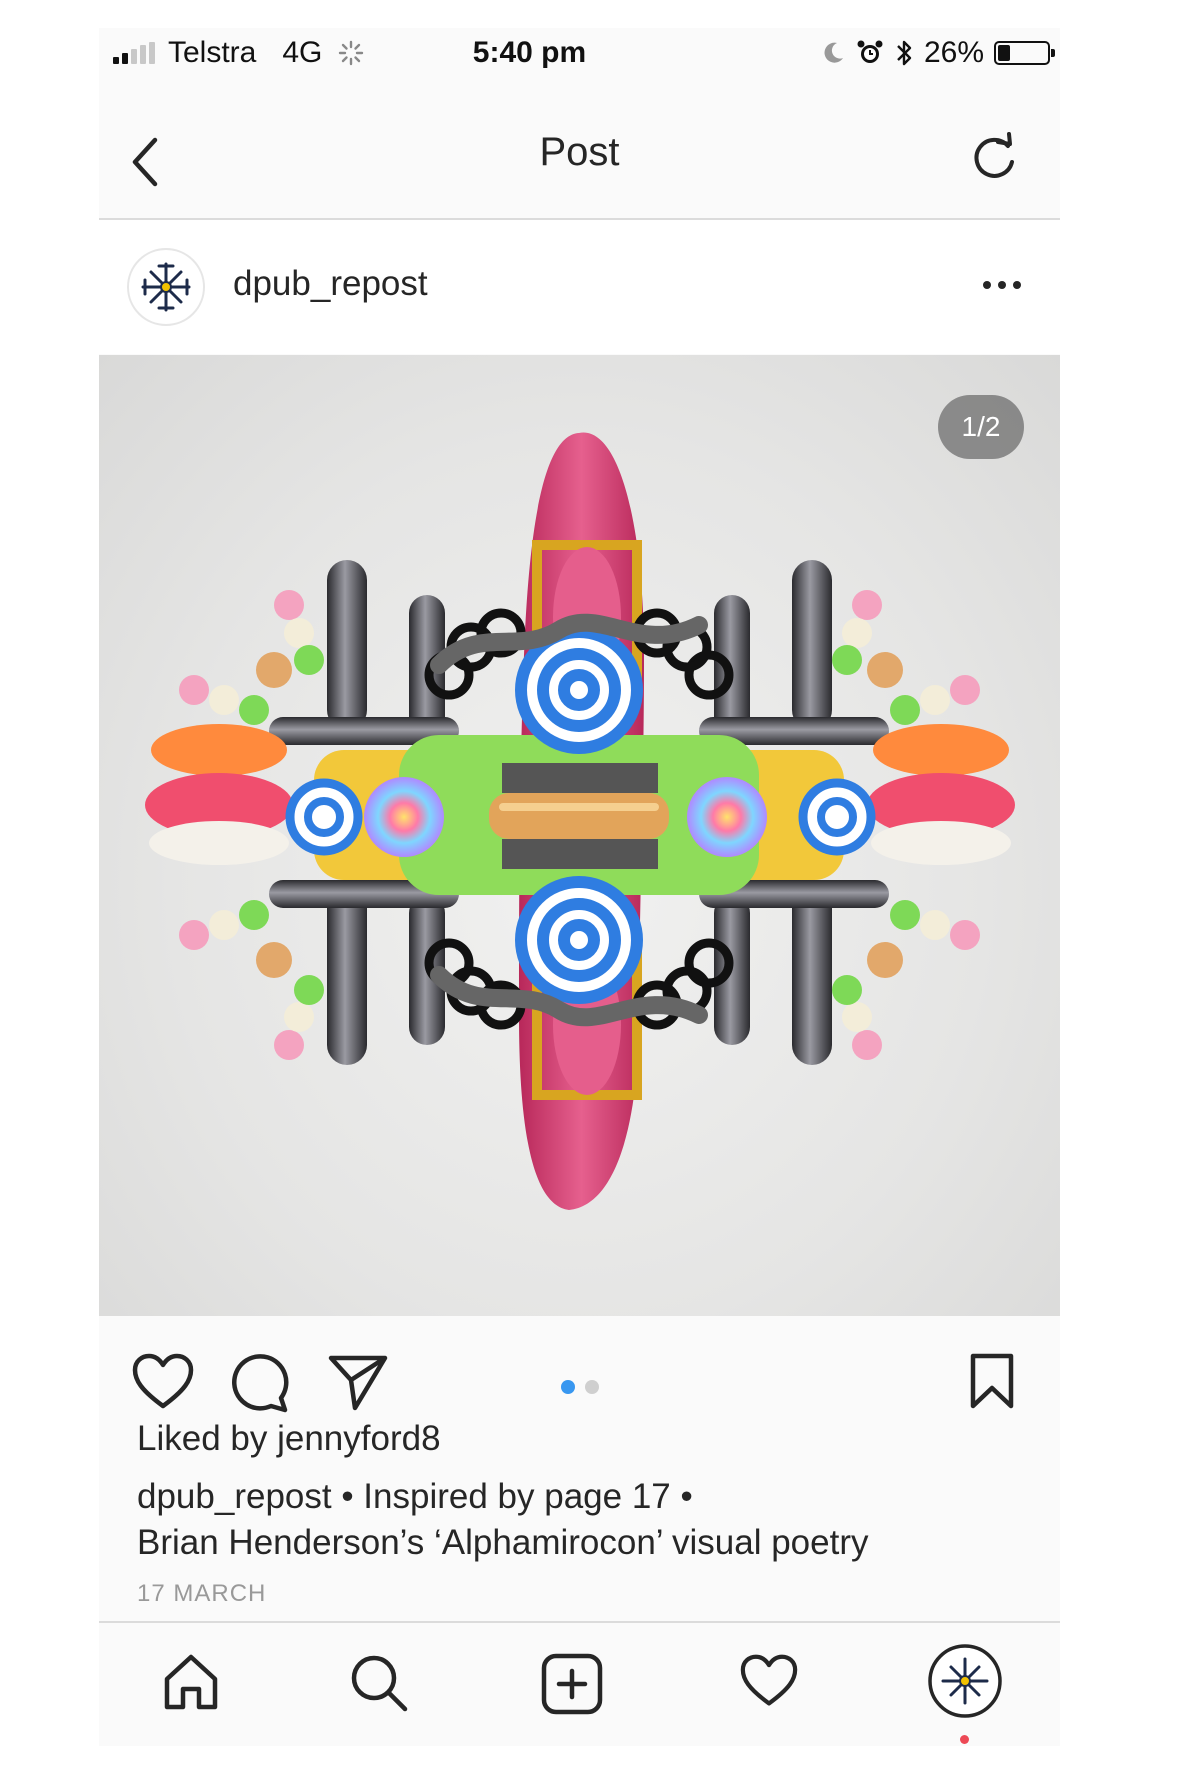 The image size is (1182, 1773). Describe the element at coordinates (953, 52) in the screenshot. I see `battery-percent: 26%` at that location.